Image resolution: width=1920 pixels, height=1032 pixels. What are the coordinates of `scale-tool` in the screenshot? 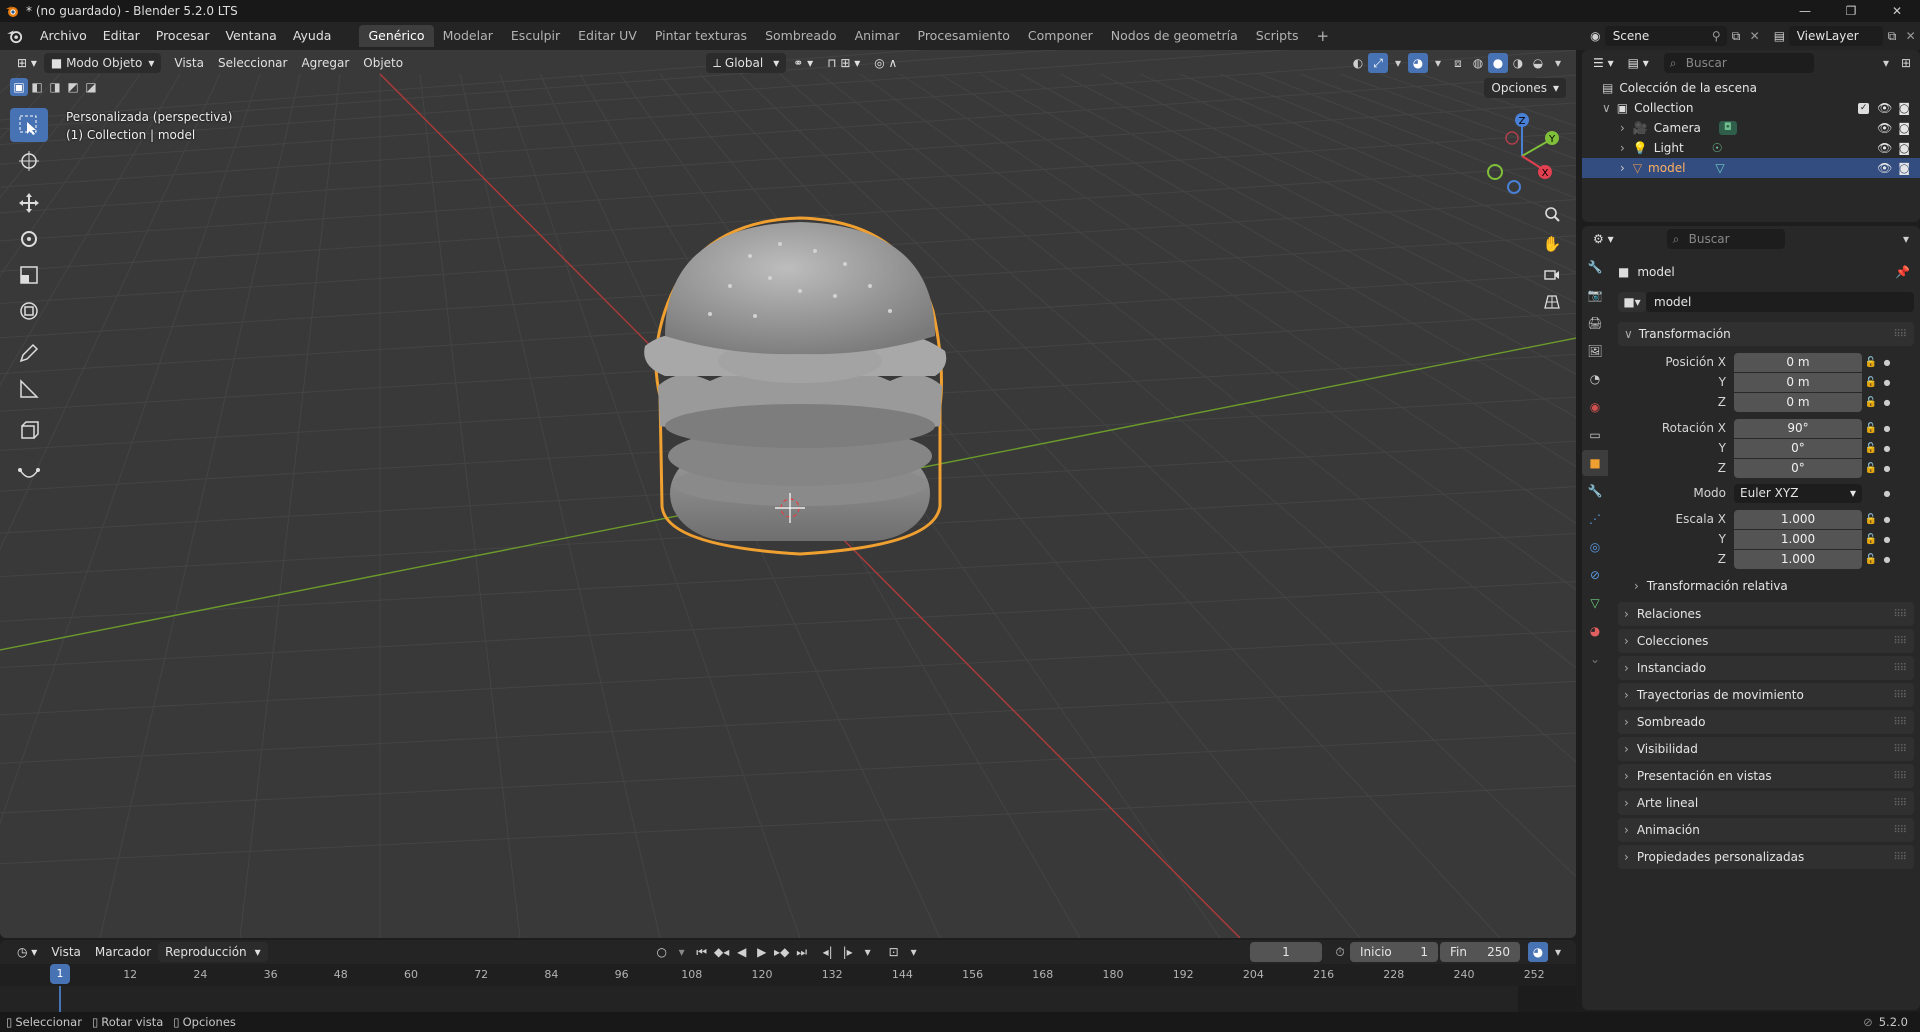 It's located at (29, 275).